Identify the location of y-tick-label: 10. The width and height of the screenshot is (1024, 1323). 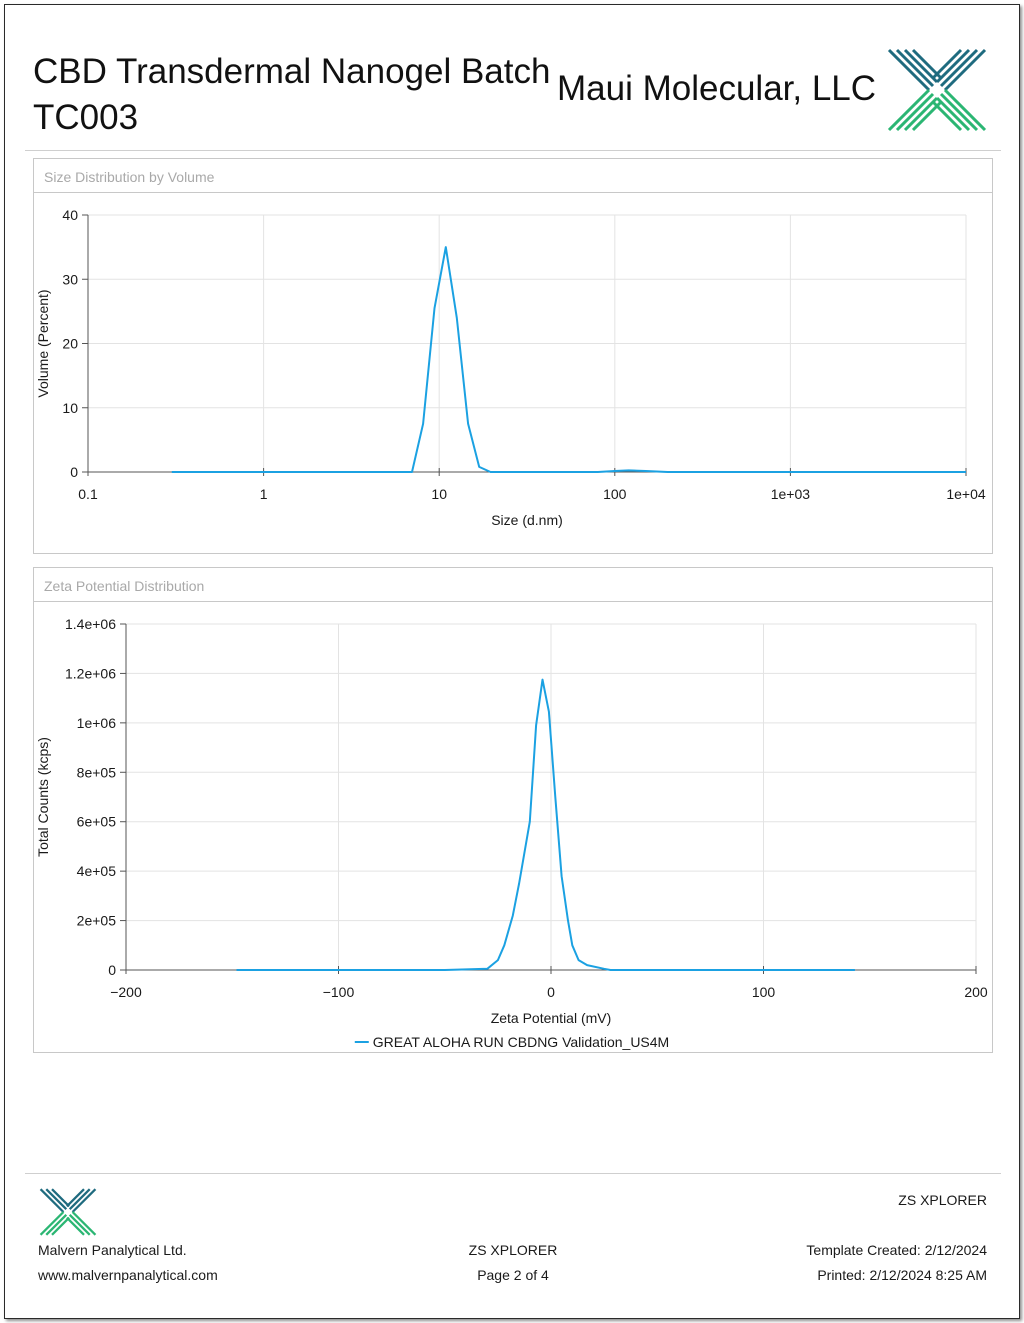
(70, 408).